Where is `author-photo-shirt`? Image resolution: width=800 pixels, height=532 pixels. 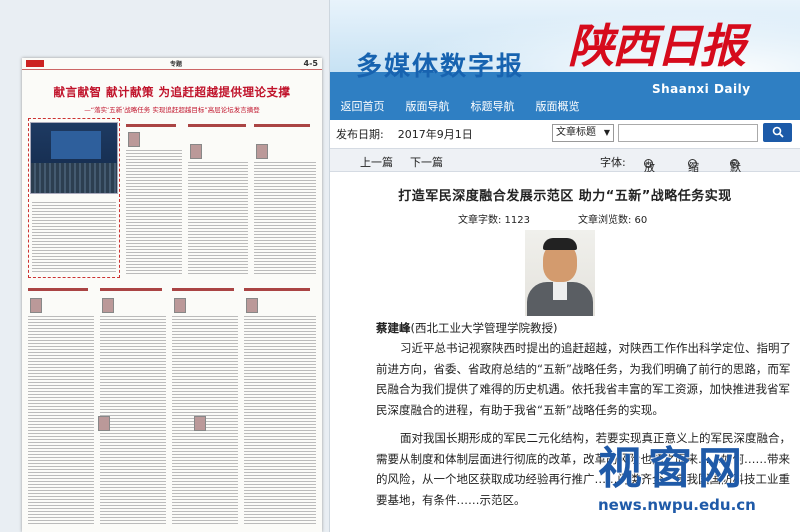
author-photo-shirt is located at coordinates (560, 291).